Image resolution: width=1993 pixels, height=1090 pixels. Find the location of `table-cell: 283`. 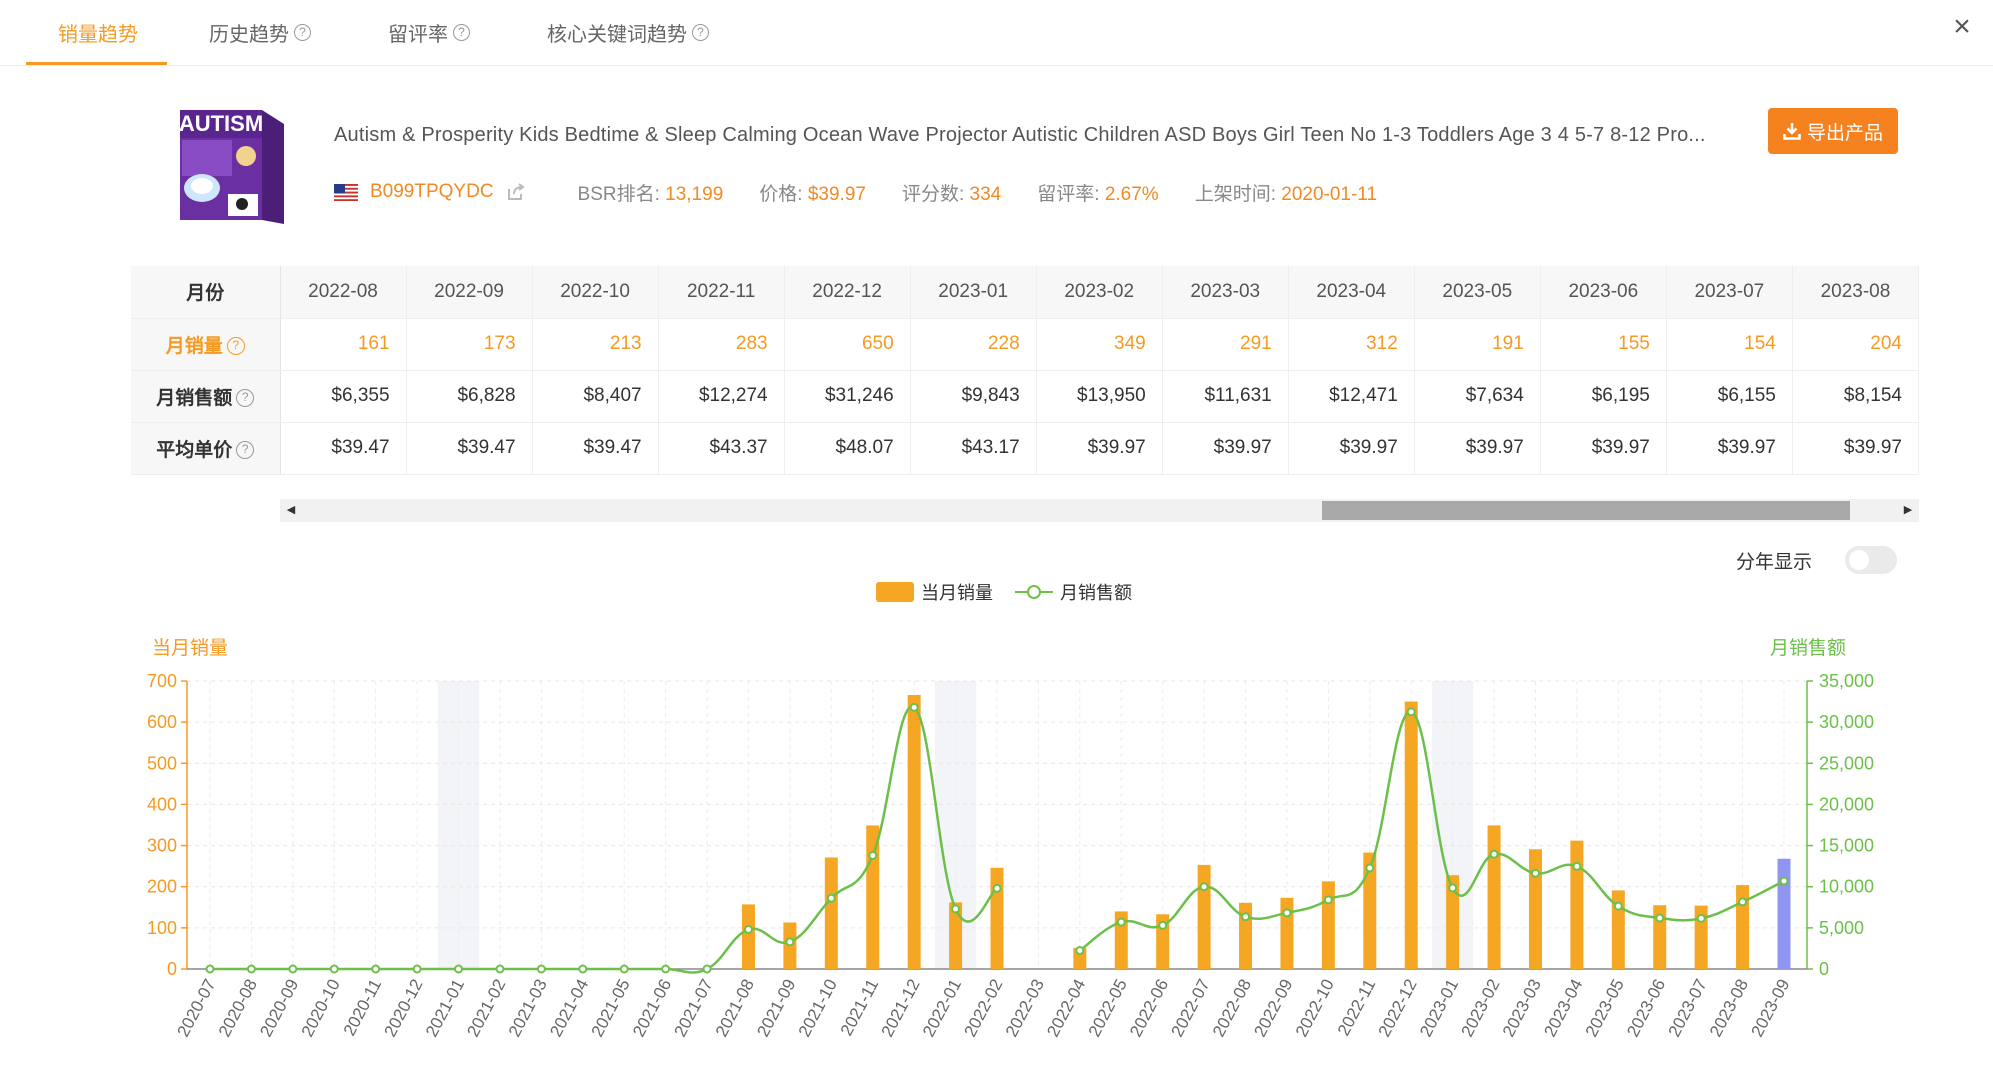

table-cell: 283 is located at coordinates (721, 344).